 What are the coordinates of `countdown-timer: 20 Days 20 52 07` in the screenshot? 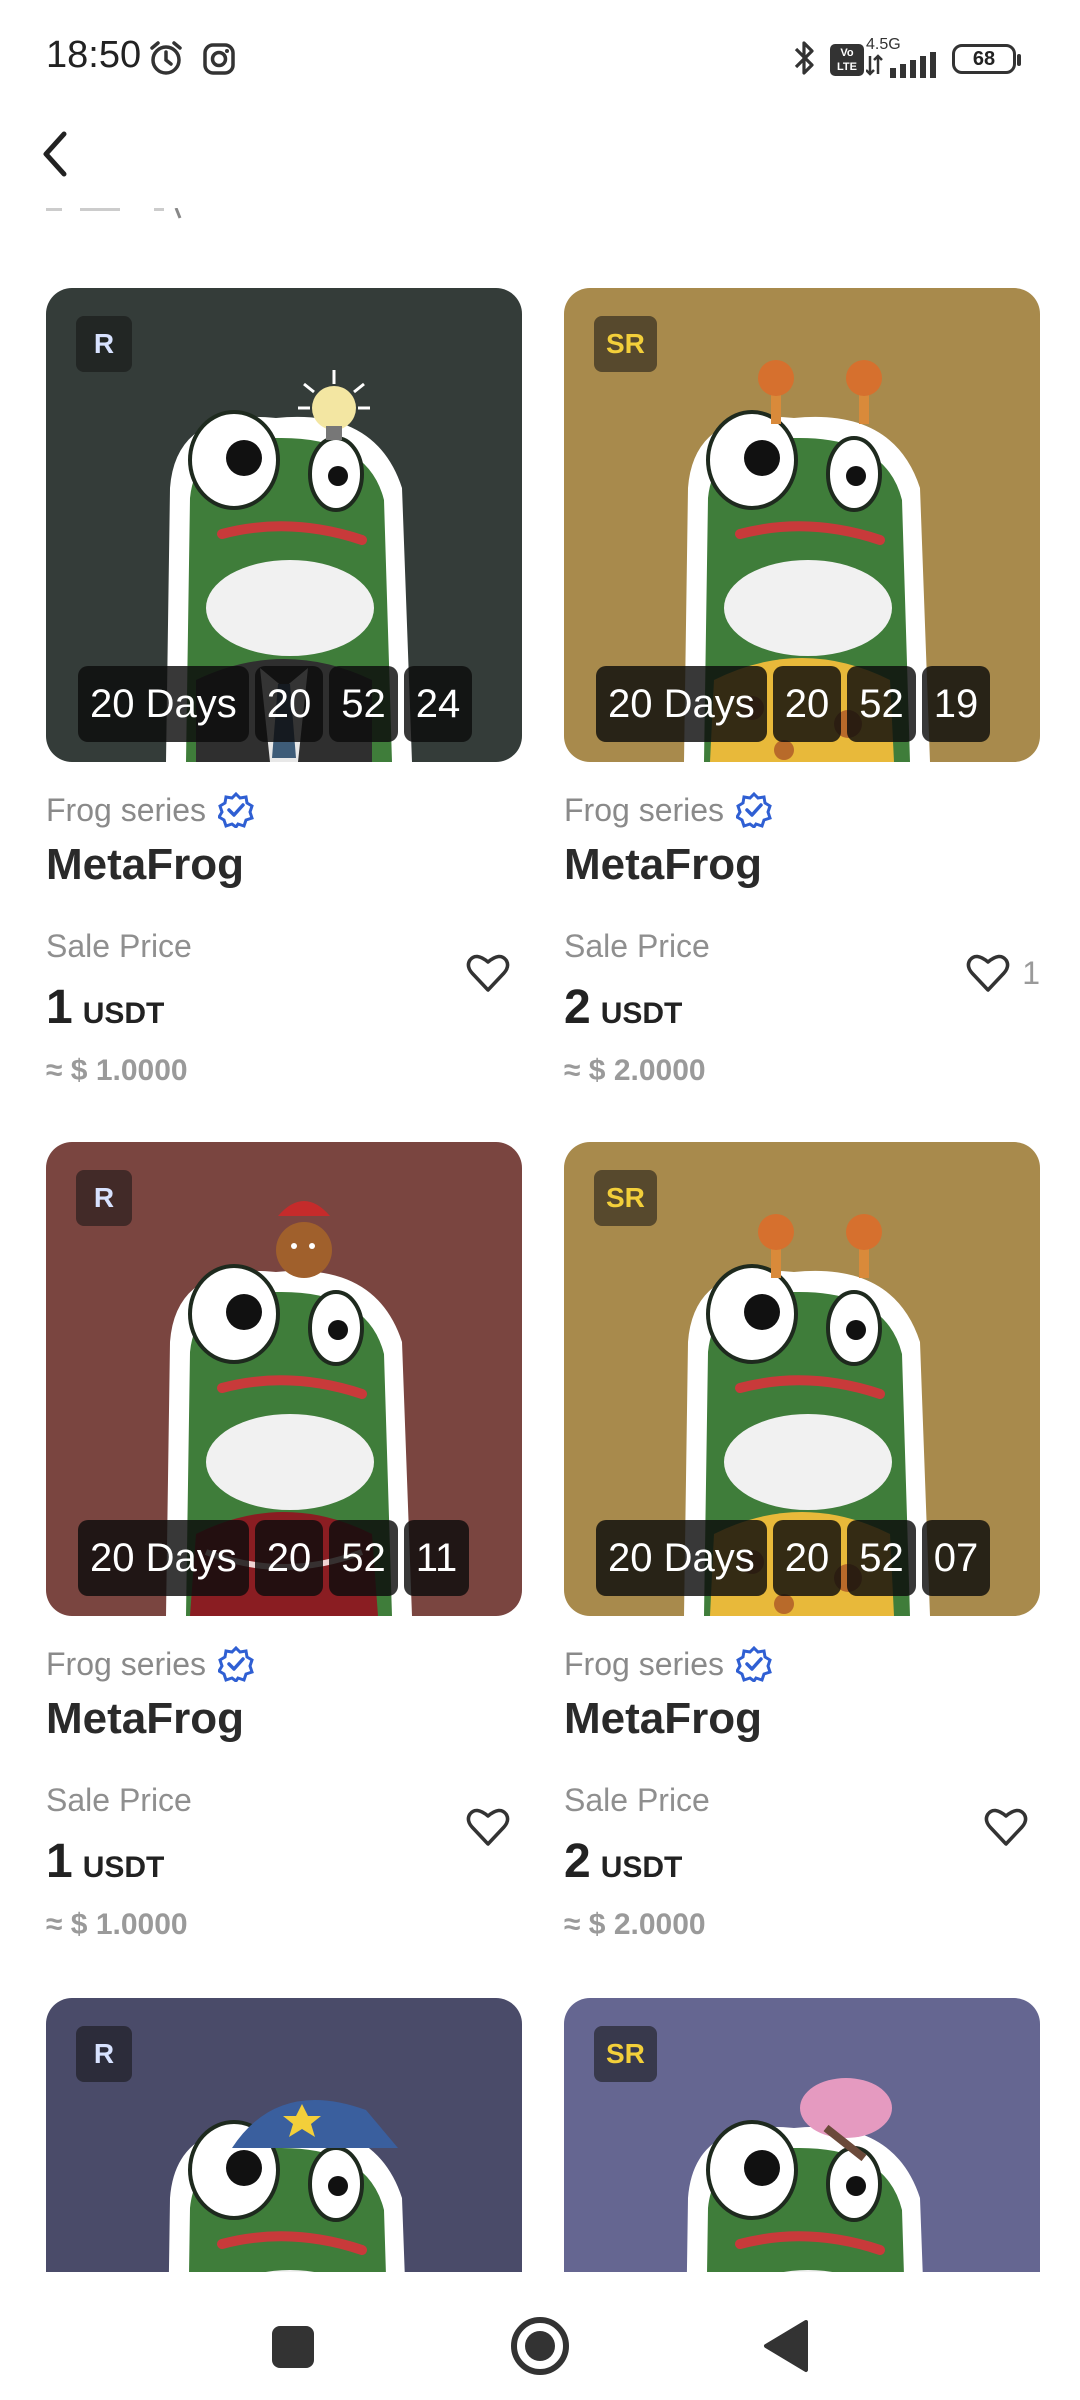 It's located at (793, 1558).